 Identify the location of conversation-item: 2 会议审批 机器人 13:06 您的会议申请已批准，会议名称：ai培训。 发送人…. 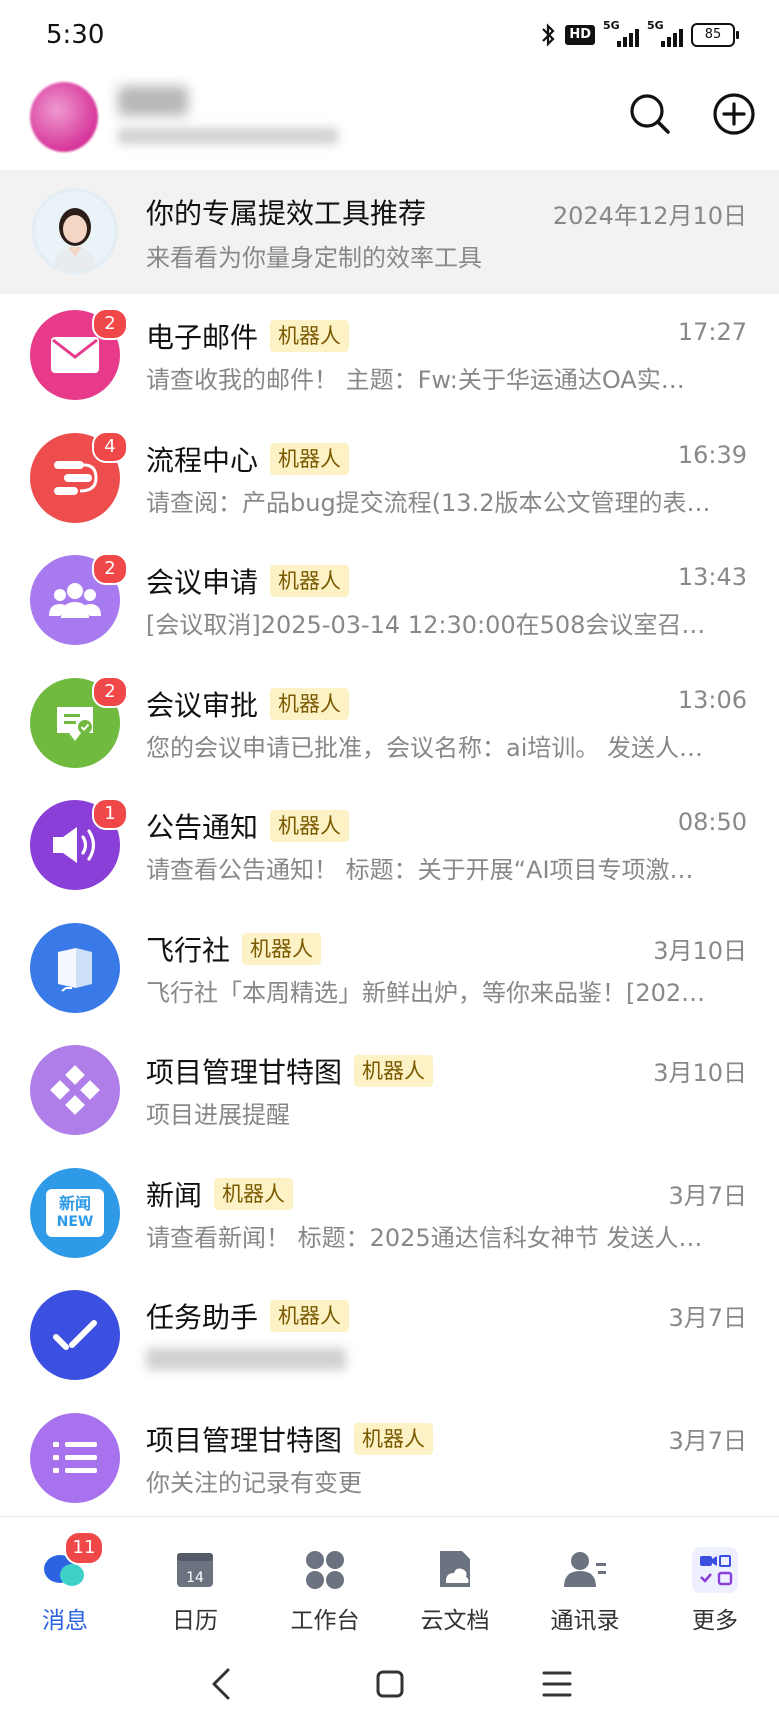
(389, 723).